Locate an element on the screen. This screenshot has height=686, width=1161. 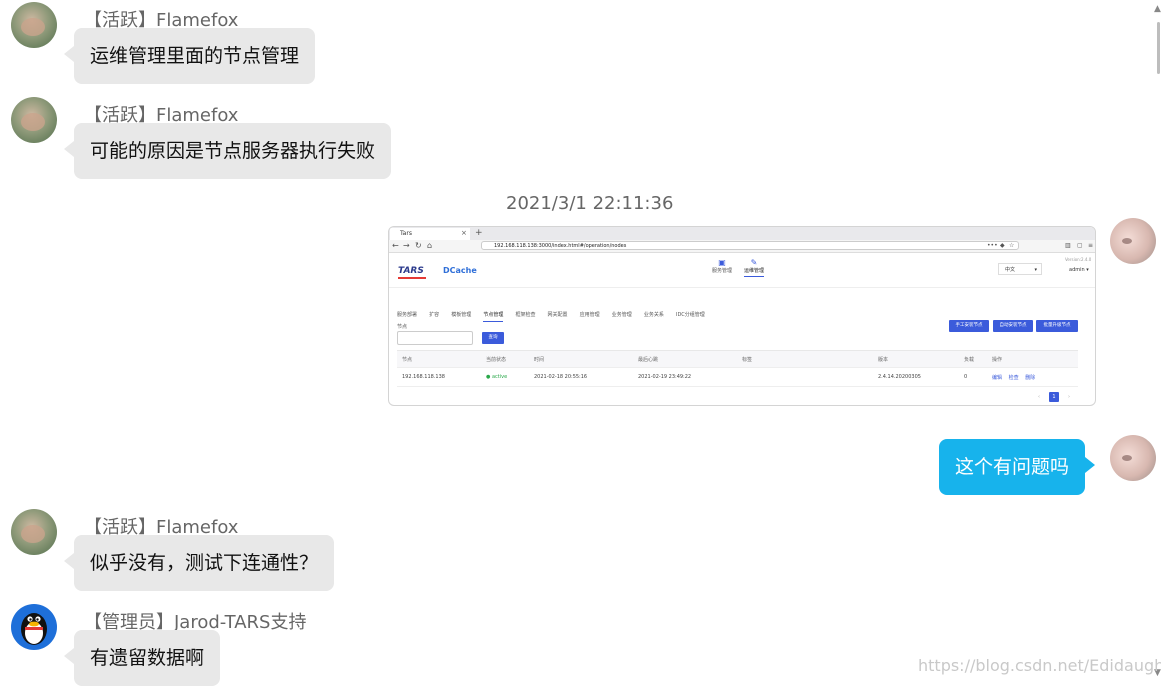
user-menu: admin ▾ is located at coordinates (1079, 270).